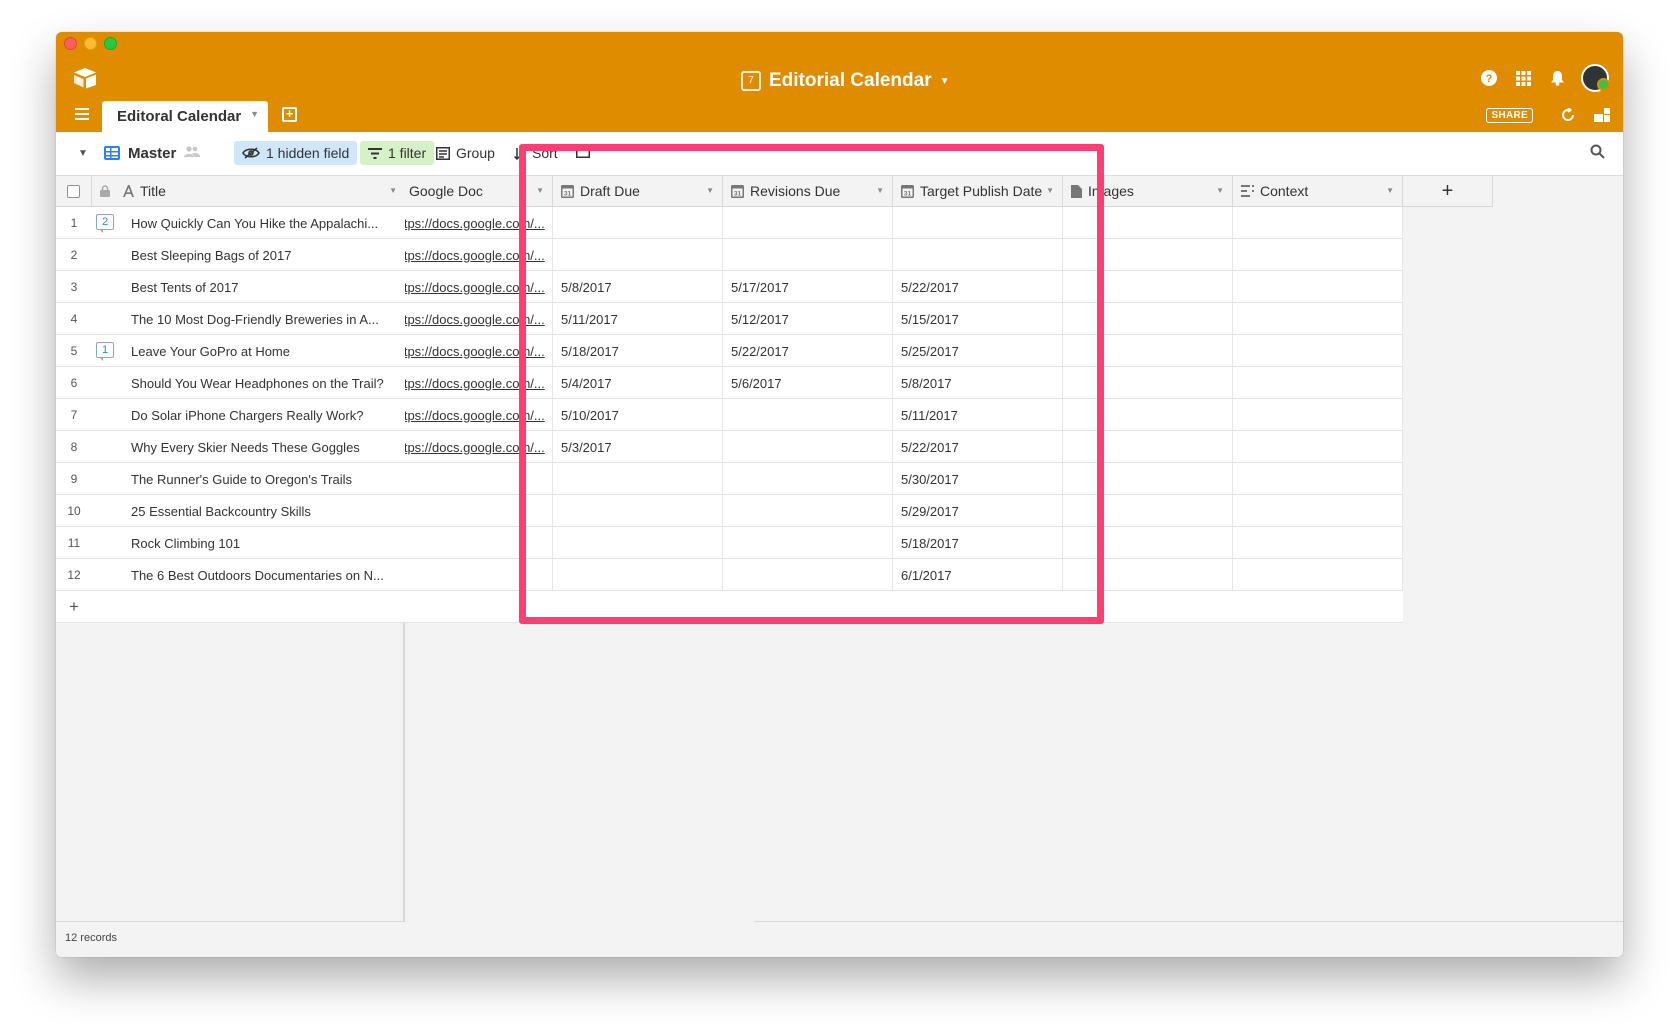 This screenshot has width=1674, height=1035. What do you see at coordinates (248, 191) in the screenshot?
I see `column-header-title: Title ▼` at bounding box center [248, 191].